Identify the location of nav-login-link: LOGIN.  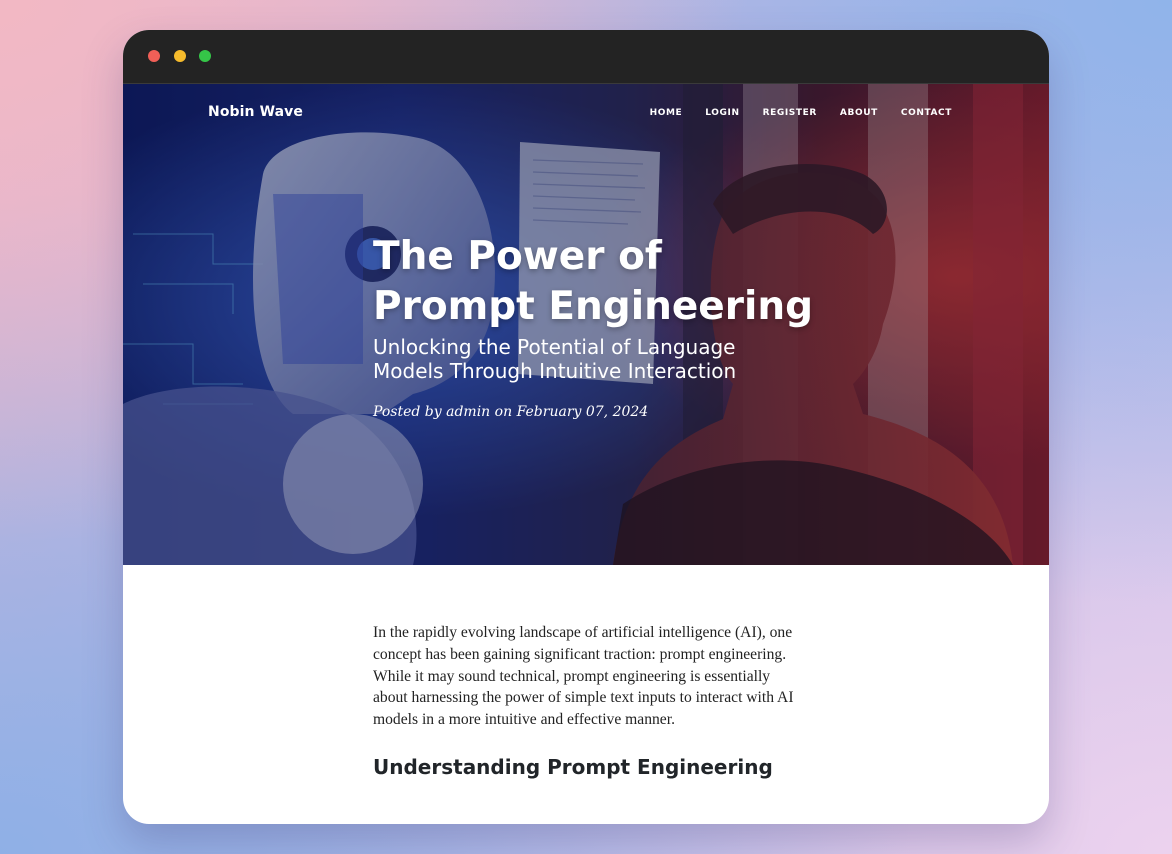
(722, 113).